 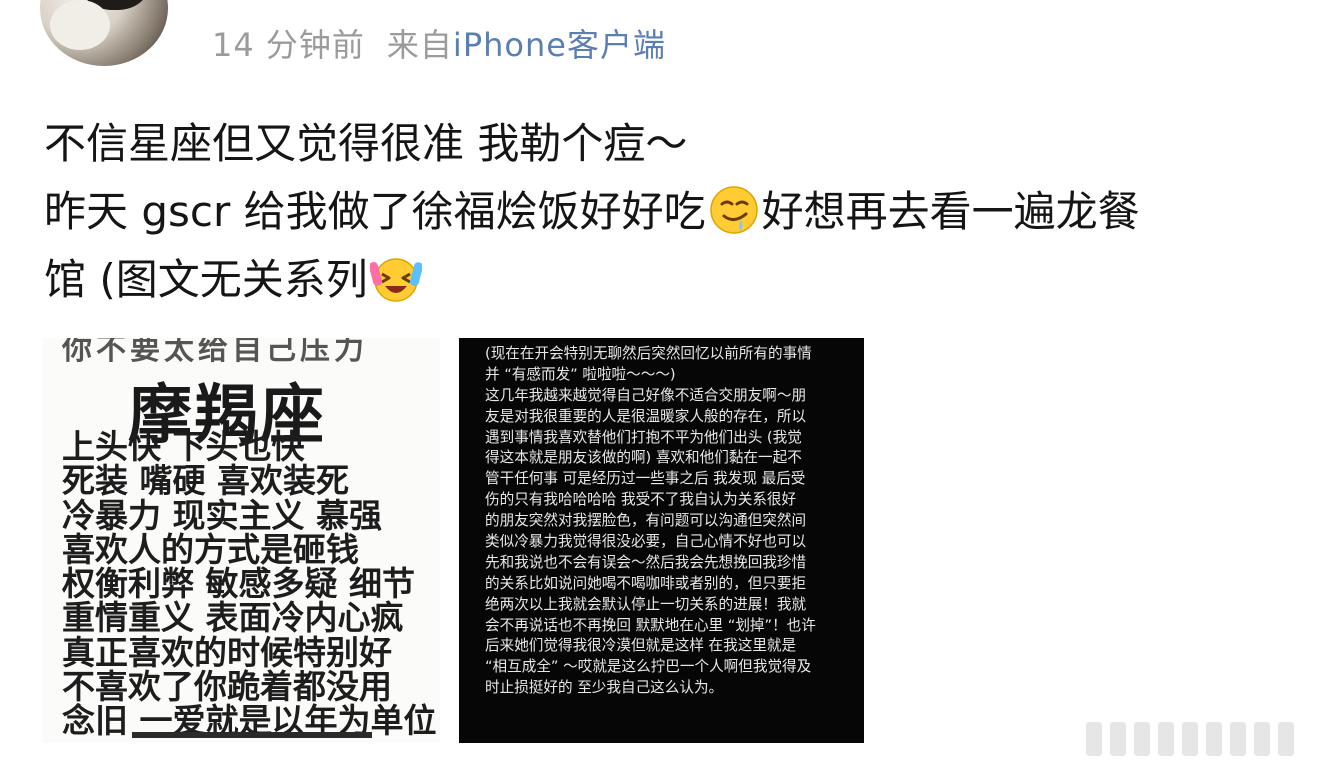 I want to click on post-line: 不信星座但又觉得很准 我勒个痘～, so click(x=366, y=143).